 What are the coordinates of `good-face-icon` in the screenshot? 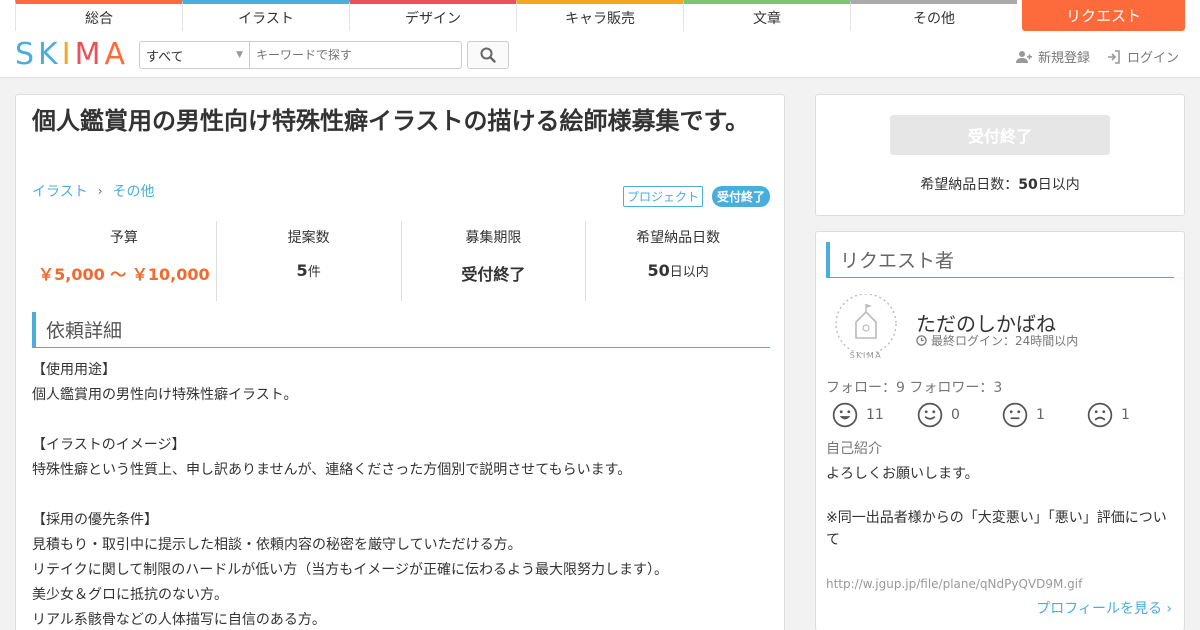 It's located at (930, 415).